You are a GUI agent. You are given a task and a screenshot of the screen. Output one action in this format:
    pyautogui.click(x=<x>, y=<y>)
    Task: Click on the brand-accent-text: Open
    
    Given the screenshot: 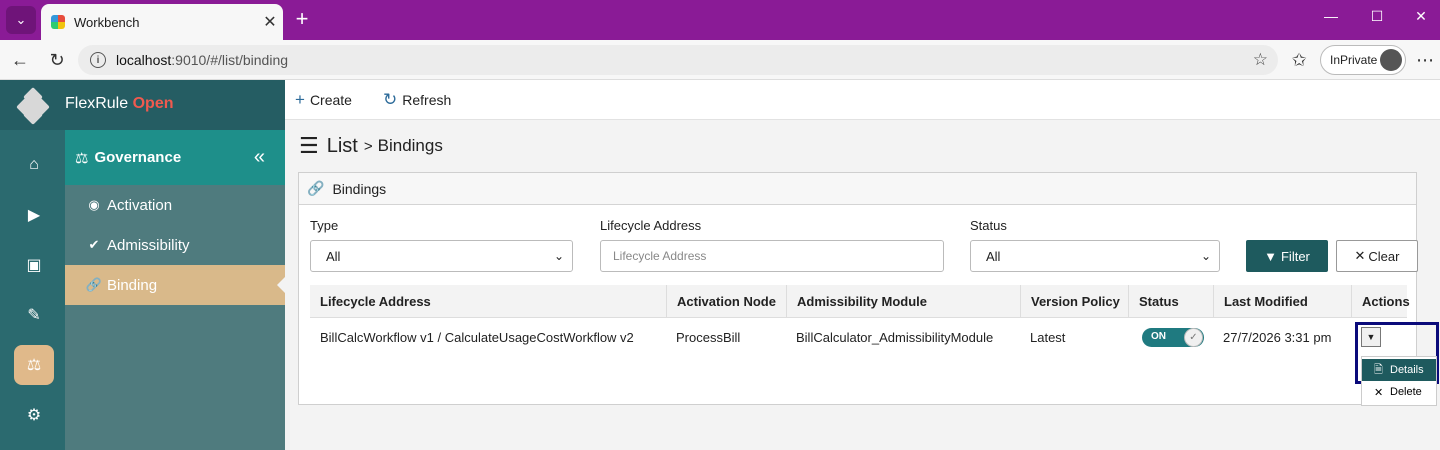 What is the action you would take?
    pyautogui.click(x=153, y=103)
    